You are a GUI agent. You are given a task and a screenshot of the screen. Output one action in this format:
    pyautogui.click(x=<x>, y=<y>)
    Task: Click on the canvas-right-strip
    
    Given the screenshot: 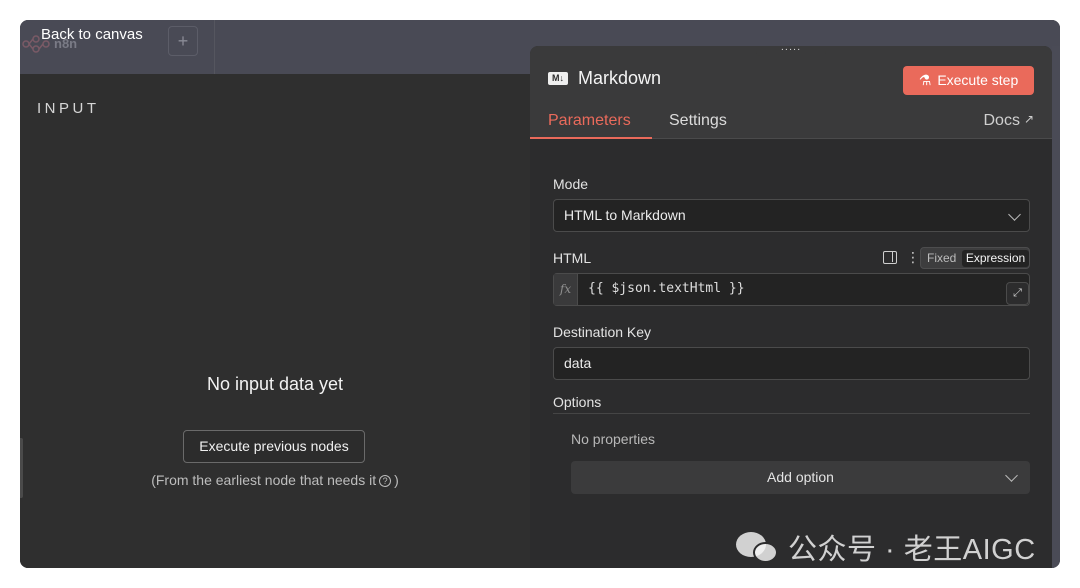 What is the action you would take?
    pyautogui.click(x=1056, y=307)
    